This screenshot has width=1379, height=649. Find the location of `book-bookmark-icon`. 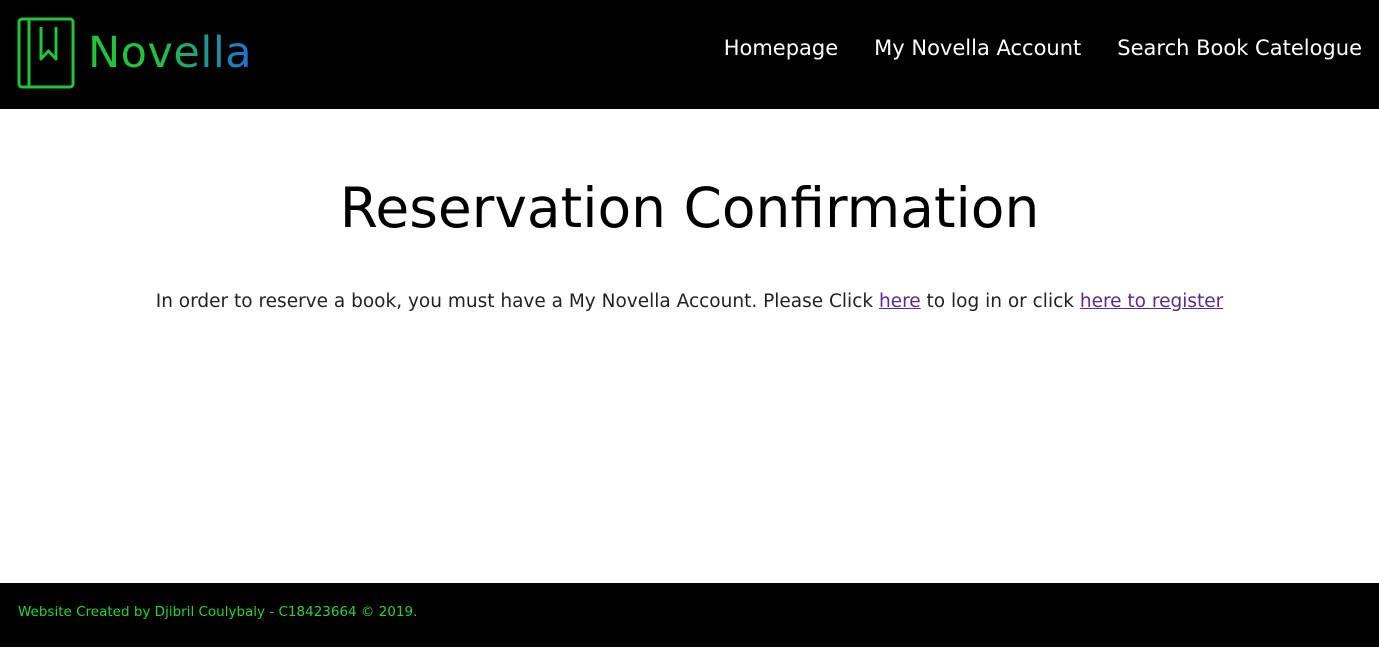

book-bookmark-icon is located at coordinates (46, 53).